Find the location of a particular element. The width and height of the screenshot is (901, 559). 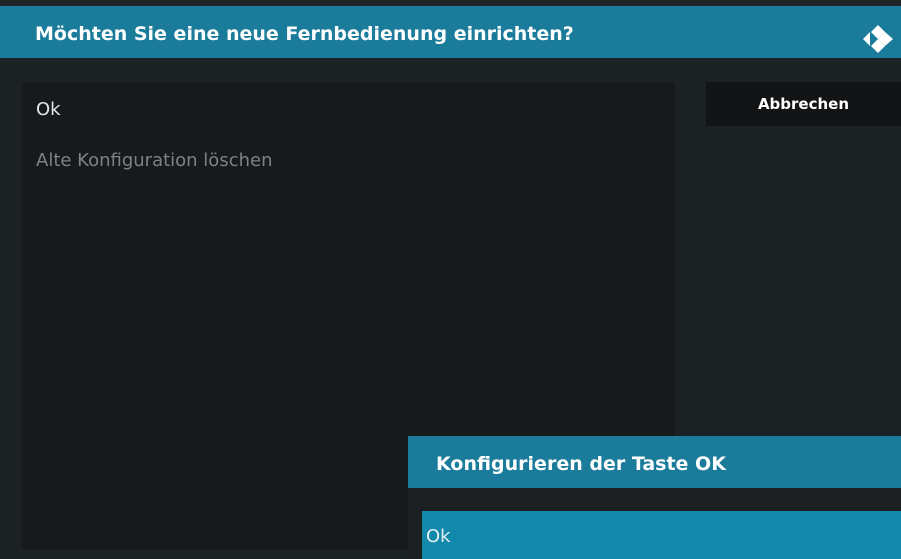

cancel-button: Abbrechen is located at coordinates (803, 104).